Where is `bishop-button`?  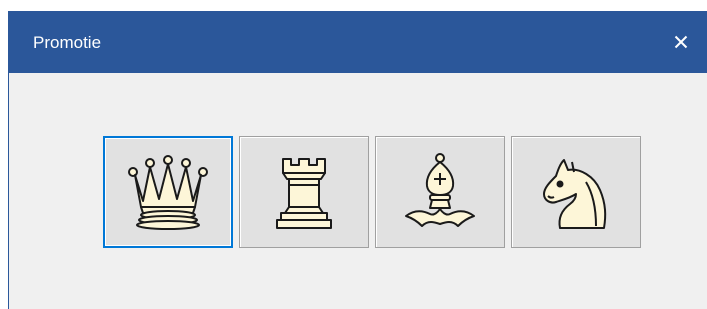 bishop-button is located at coordinates (440, 192).